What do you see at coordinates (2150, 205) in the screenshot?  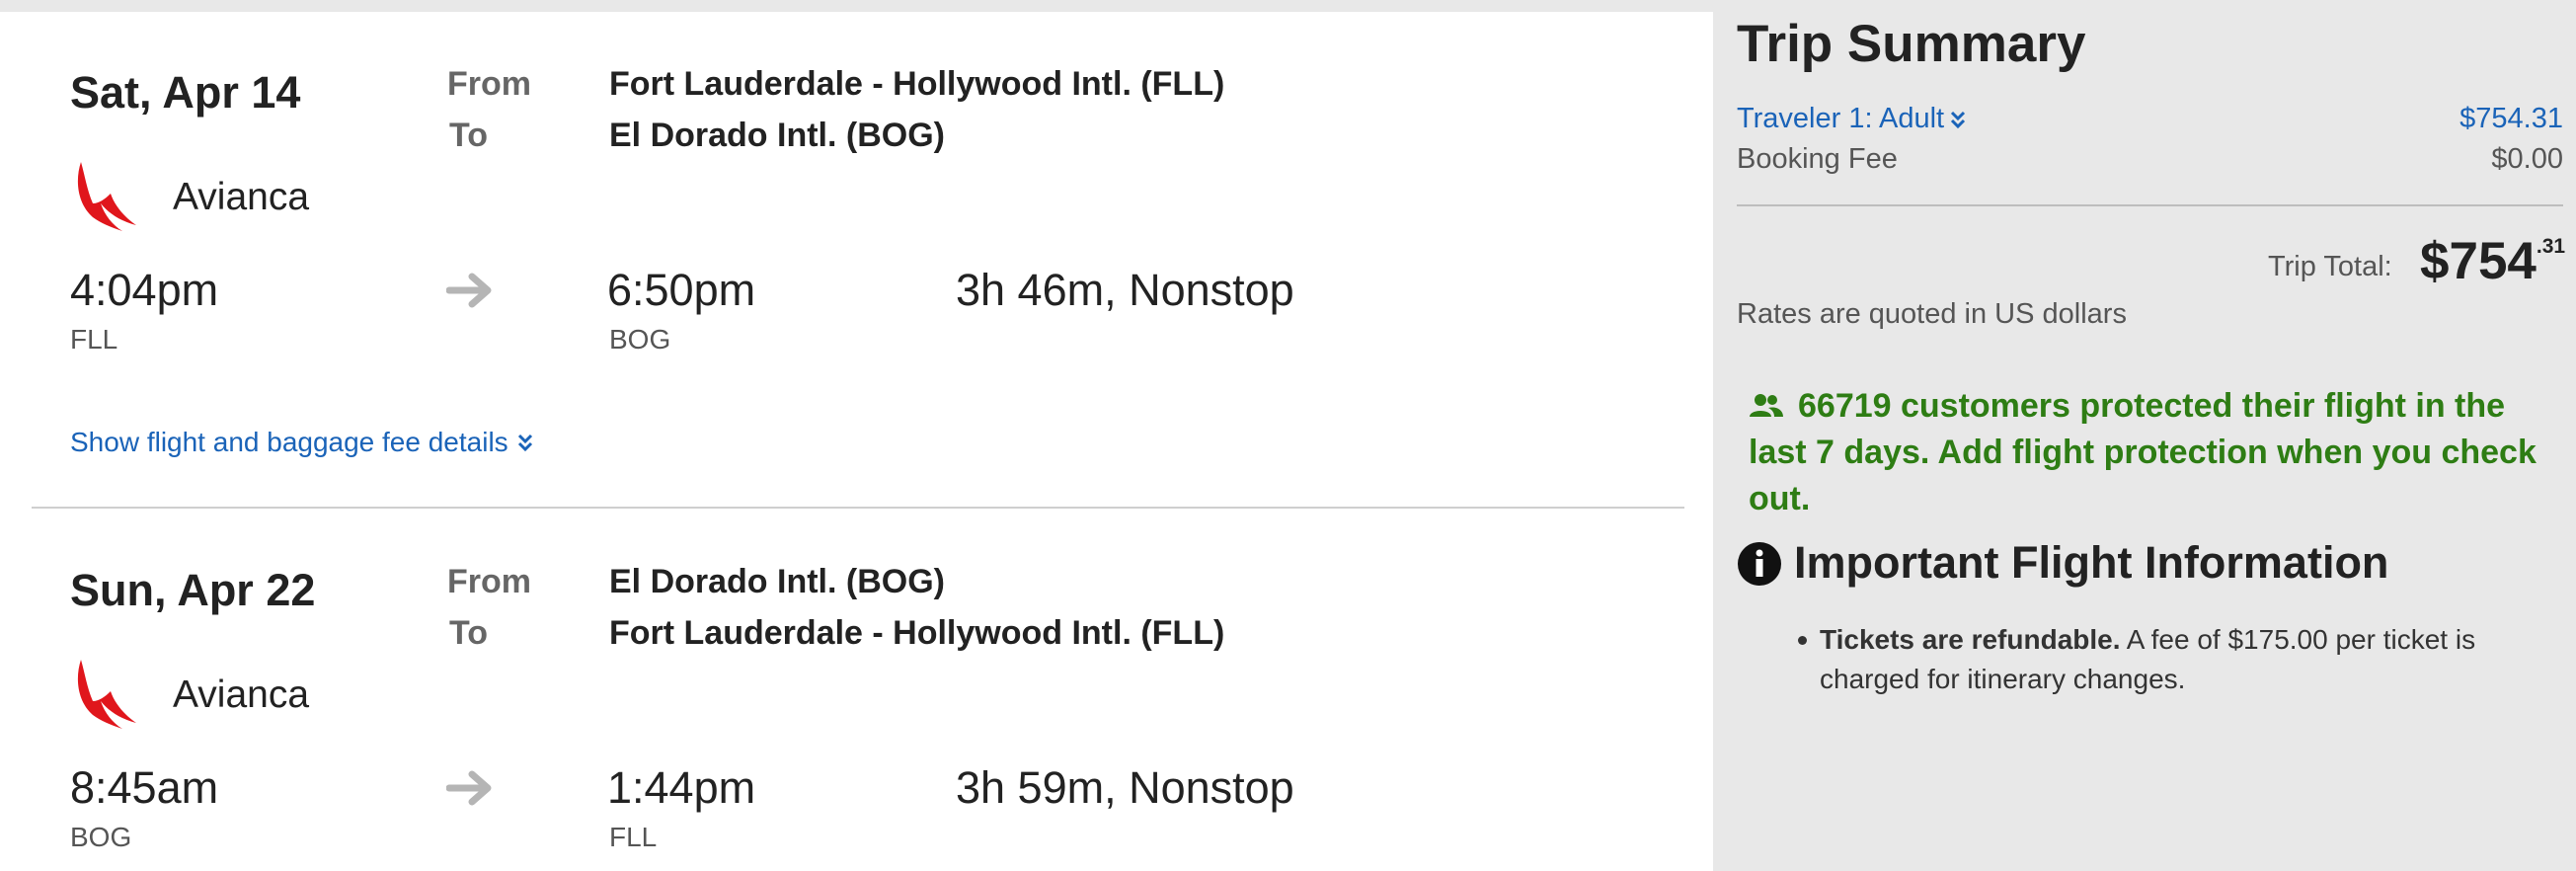 I see `summary-divider` at bounding box center [2150, 205].